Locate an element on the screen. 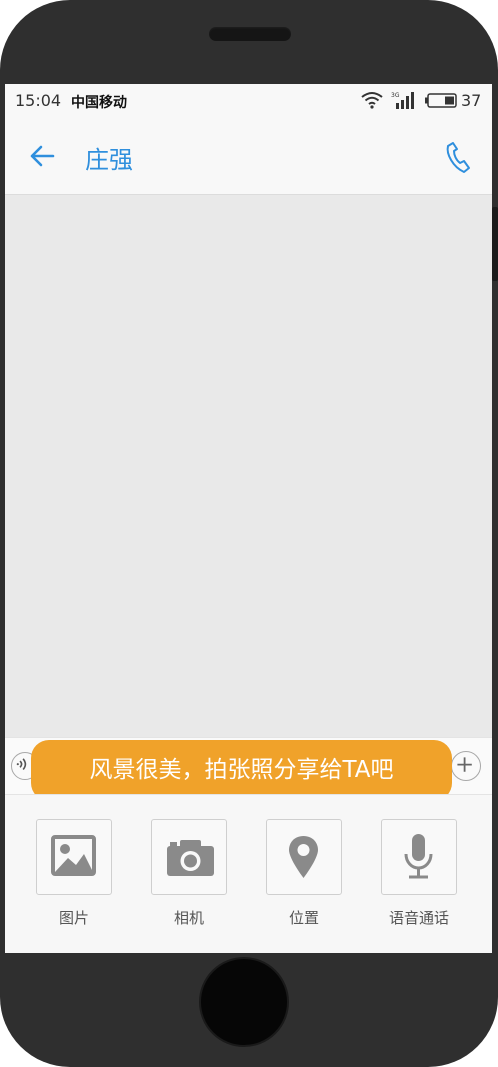 Image resolution: width=498 pixels, height=1067 pixels. speaker-grille is located at coordinates (250, 34).